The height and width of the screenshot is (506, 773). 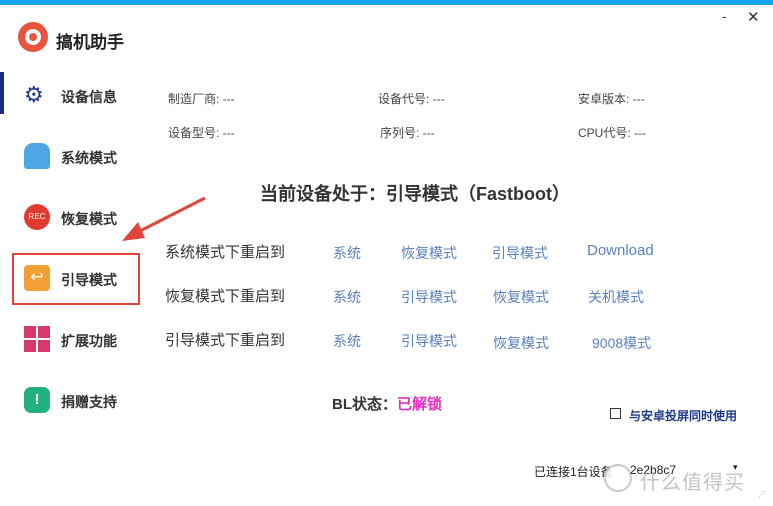 I want to click on manufacturer-info: 制造厂商: ---, so click(x=201, y=99).